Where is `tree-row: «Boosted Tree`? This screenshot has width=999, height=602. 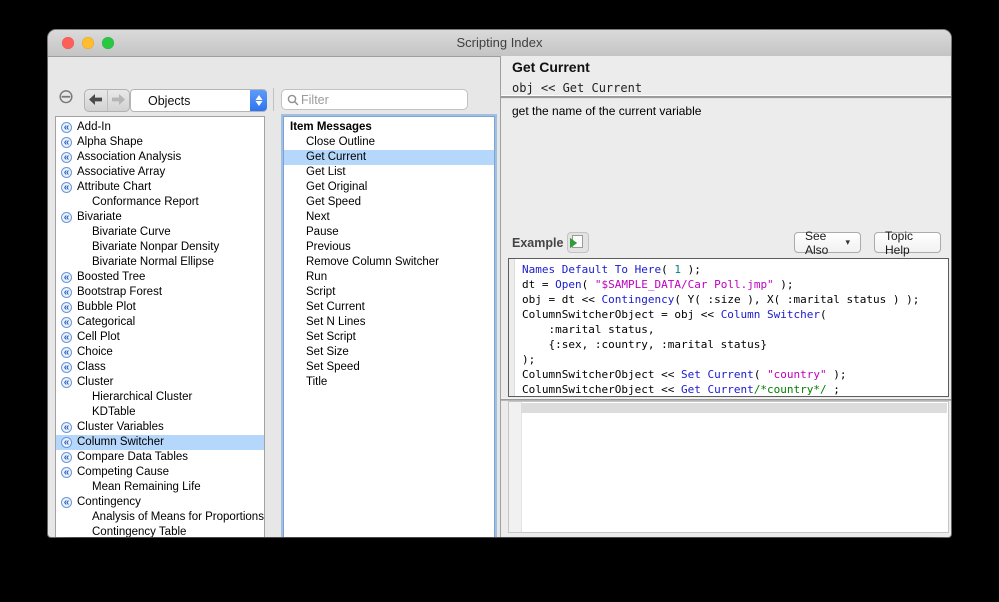
tree-row: «Boosted Tree is located at coordinates (160, 277).